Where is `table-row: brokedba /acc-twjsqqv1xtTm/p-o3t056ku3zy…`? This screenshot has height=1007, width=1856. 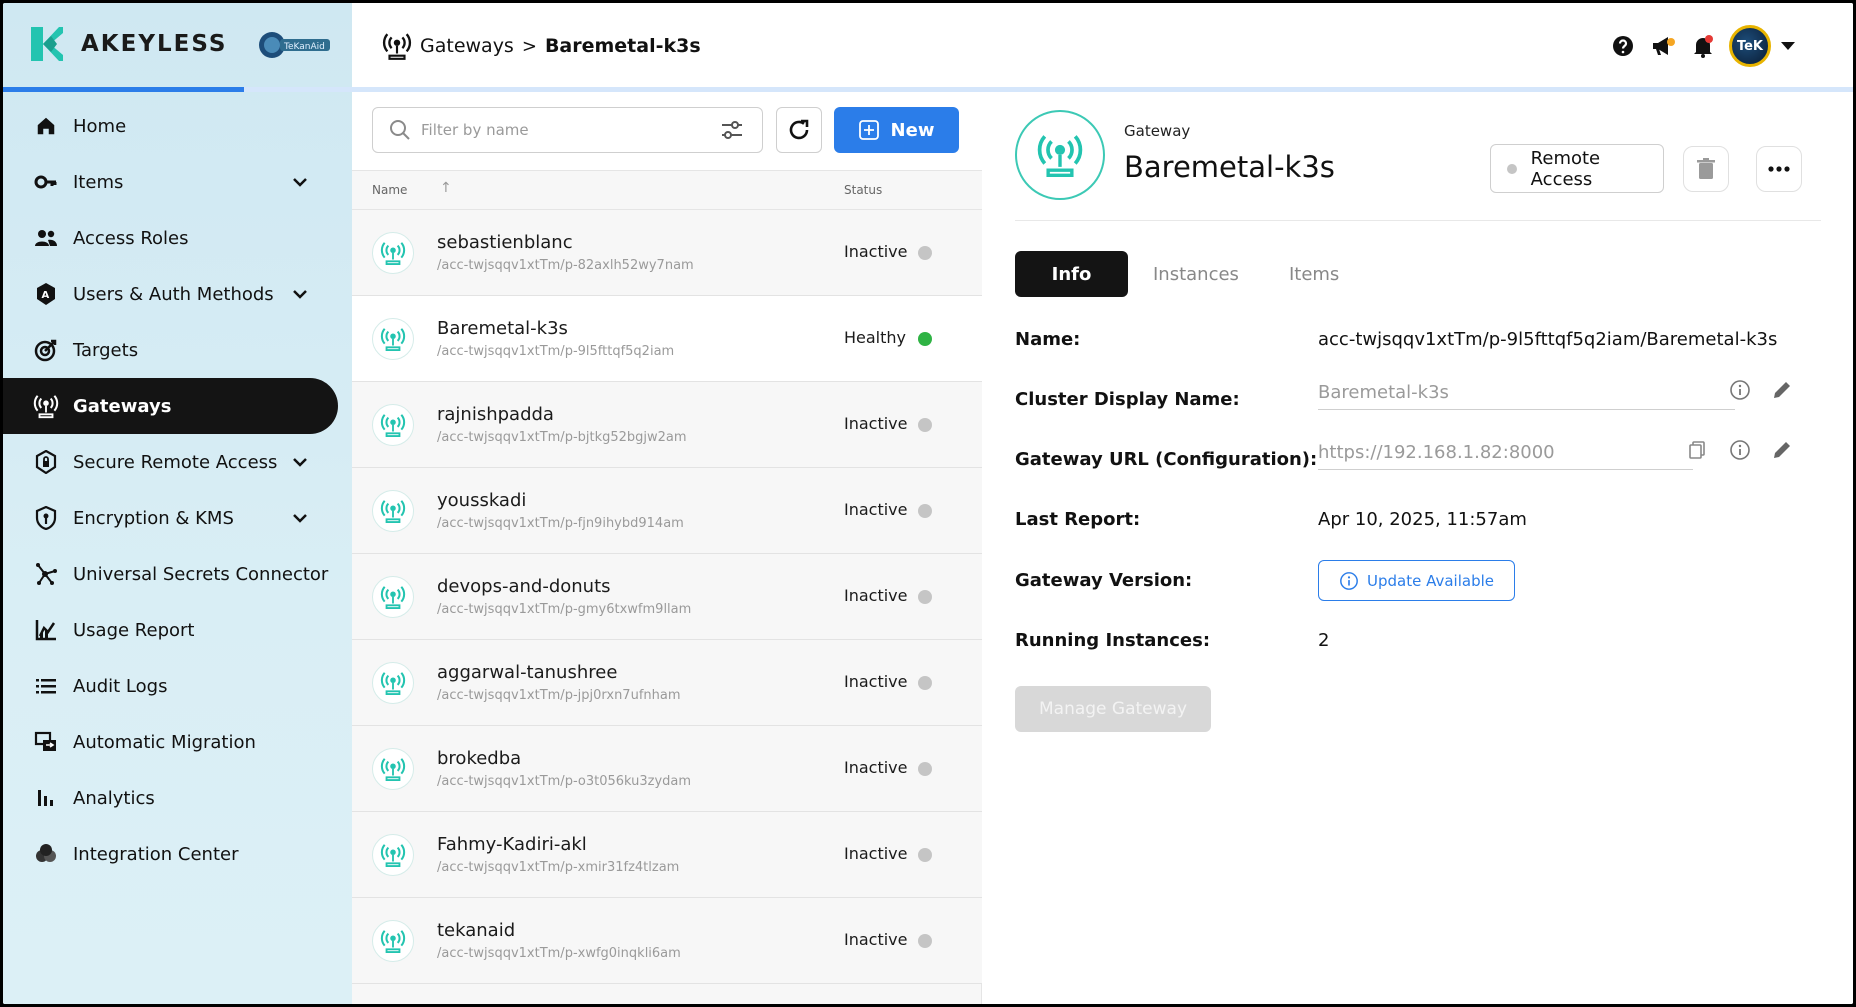 table-row: brokedba /acc-twjsqqv1xtTm/p-o3t056ku3zy… is located at coordinates (667, 769).